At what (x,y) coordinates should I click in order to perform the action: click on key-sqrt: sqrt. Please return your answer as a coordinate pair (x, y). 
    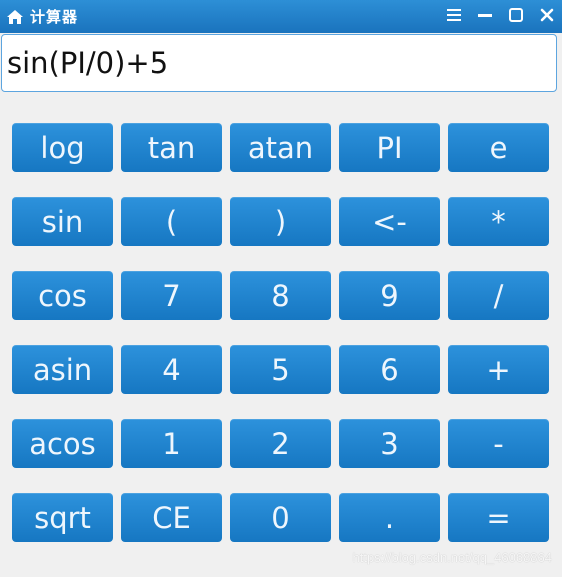
    Looking at the image, I should click on (62, 517).